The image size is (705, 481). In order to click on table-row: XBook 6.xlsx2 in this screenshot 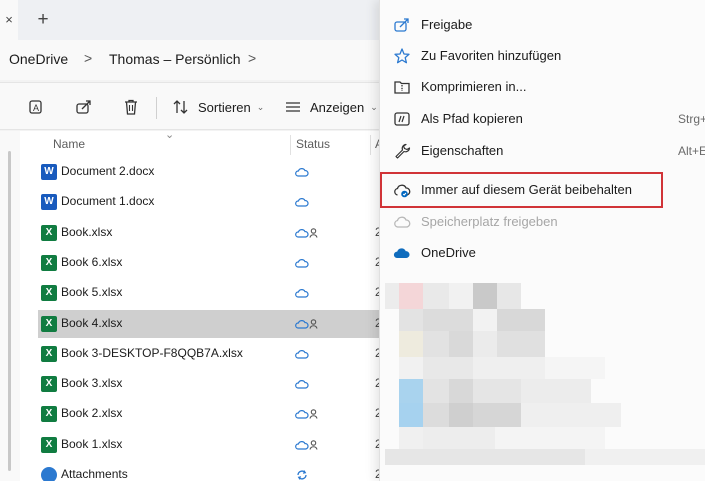, I will do `click(210, 263)`.